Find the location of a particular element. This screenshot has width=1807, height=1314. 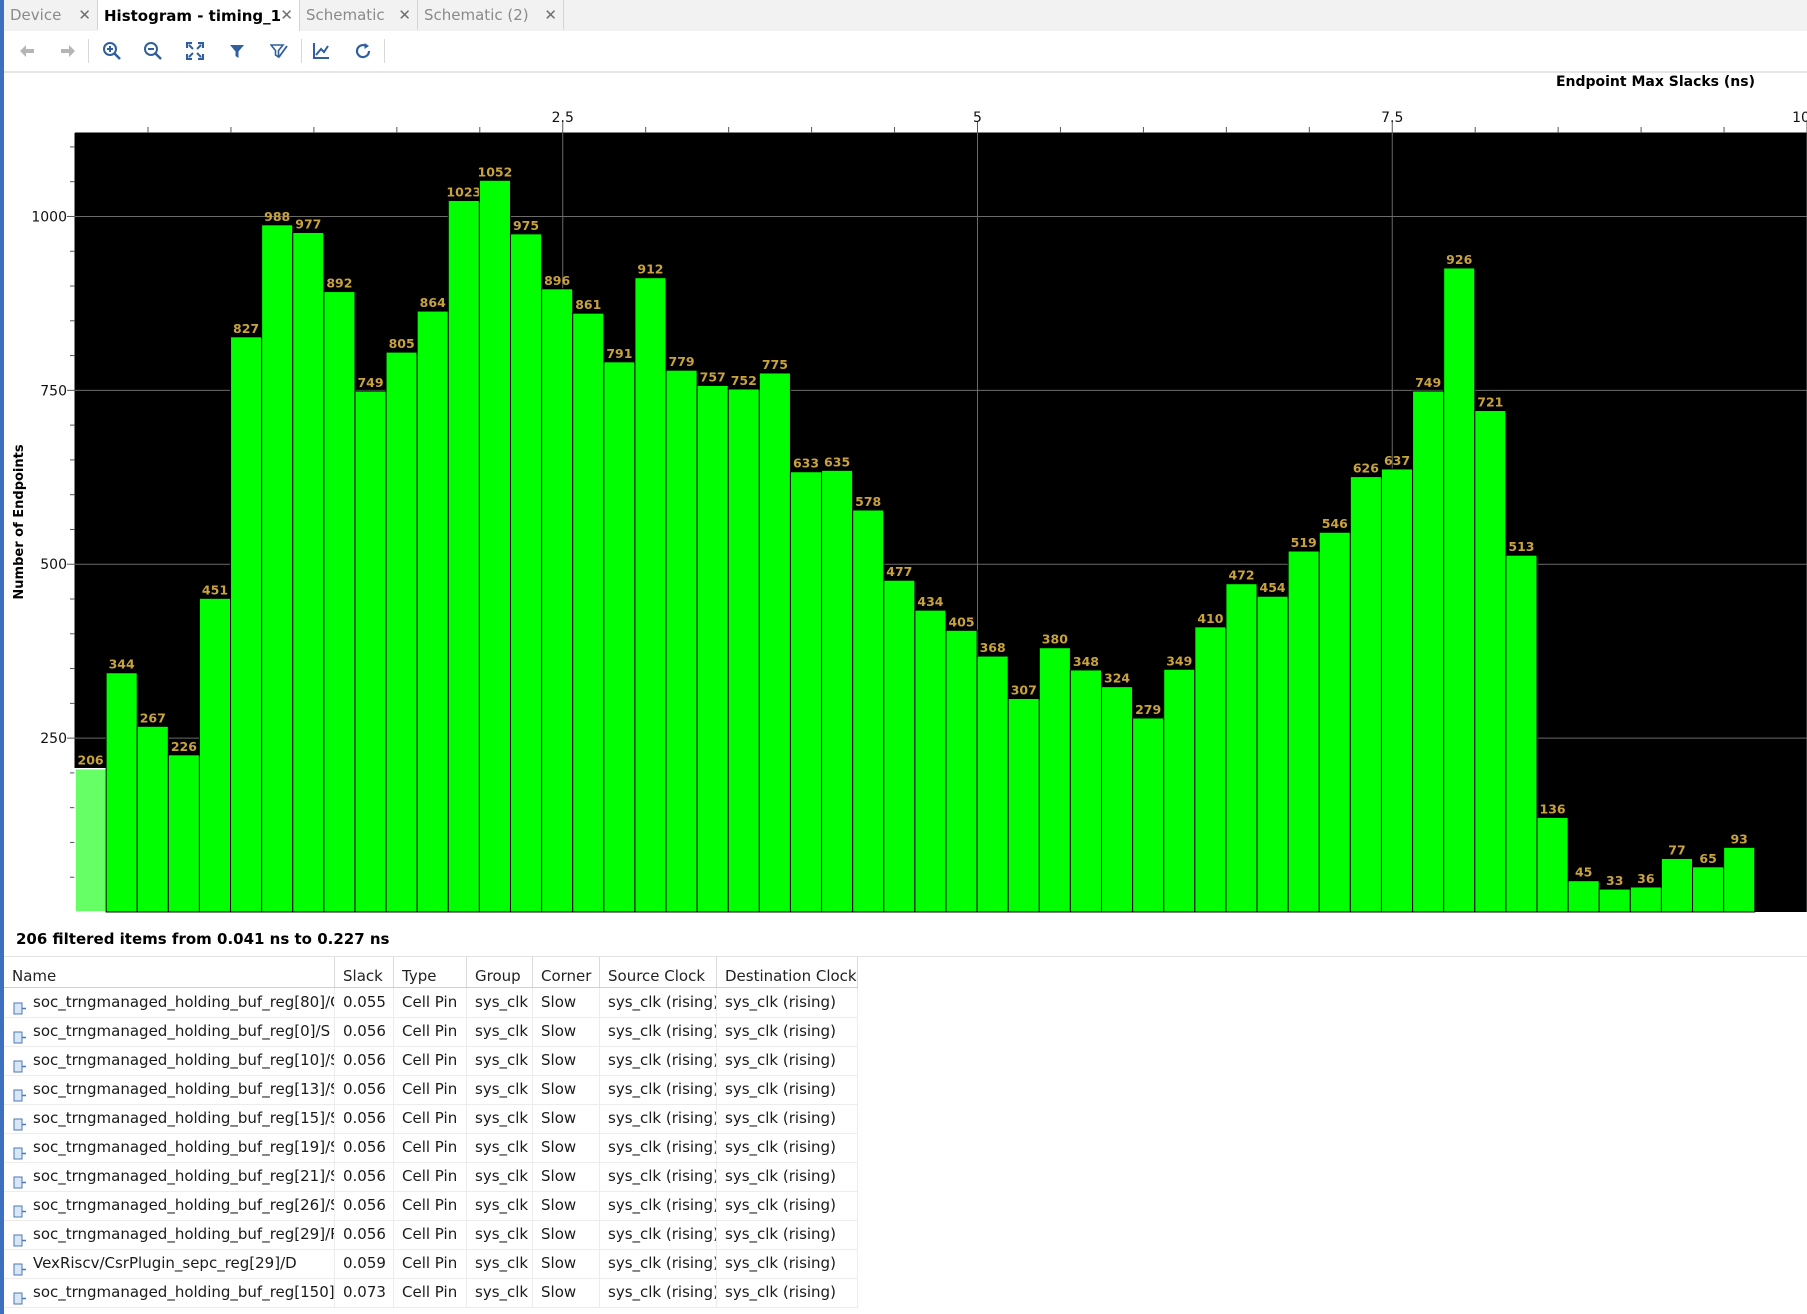

column-header: Type is located at coordinates (430, 972).